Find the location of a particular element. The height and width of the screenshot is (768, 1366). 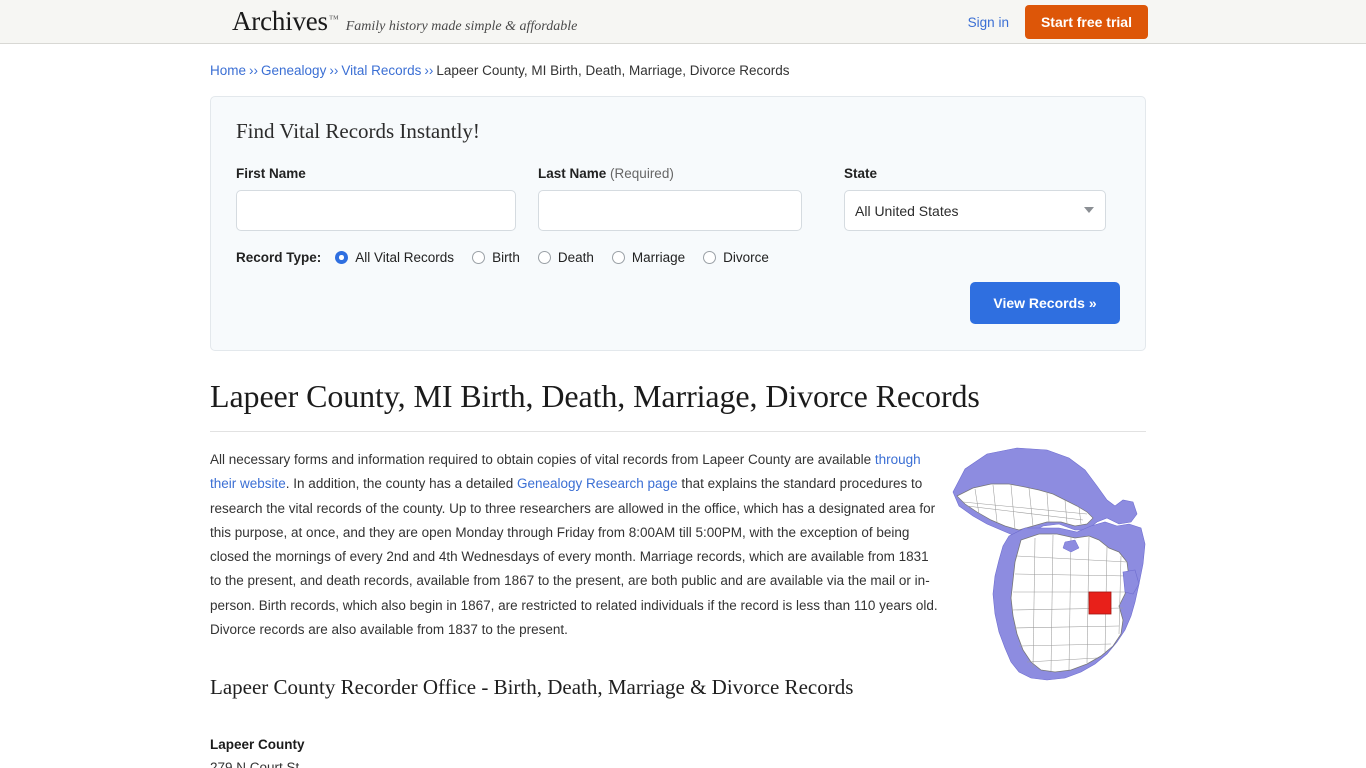

record-type-label: Record Type: is located at coordinates (279, 257).